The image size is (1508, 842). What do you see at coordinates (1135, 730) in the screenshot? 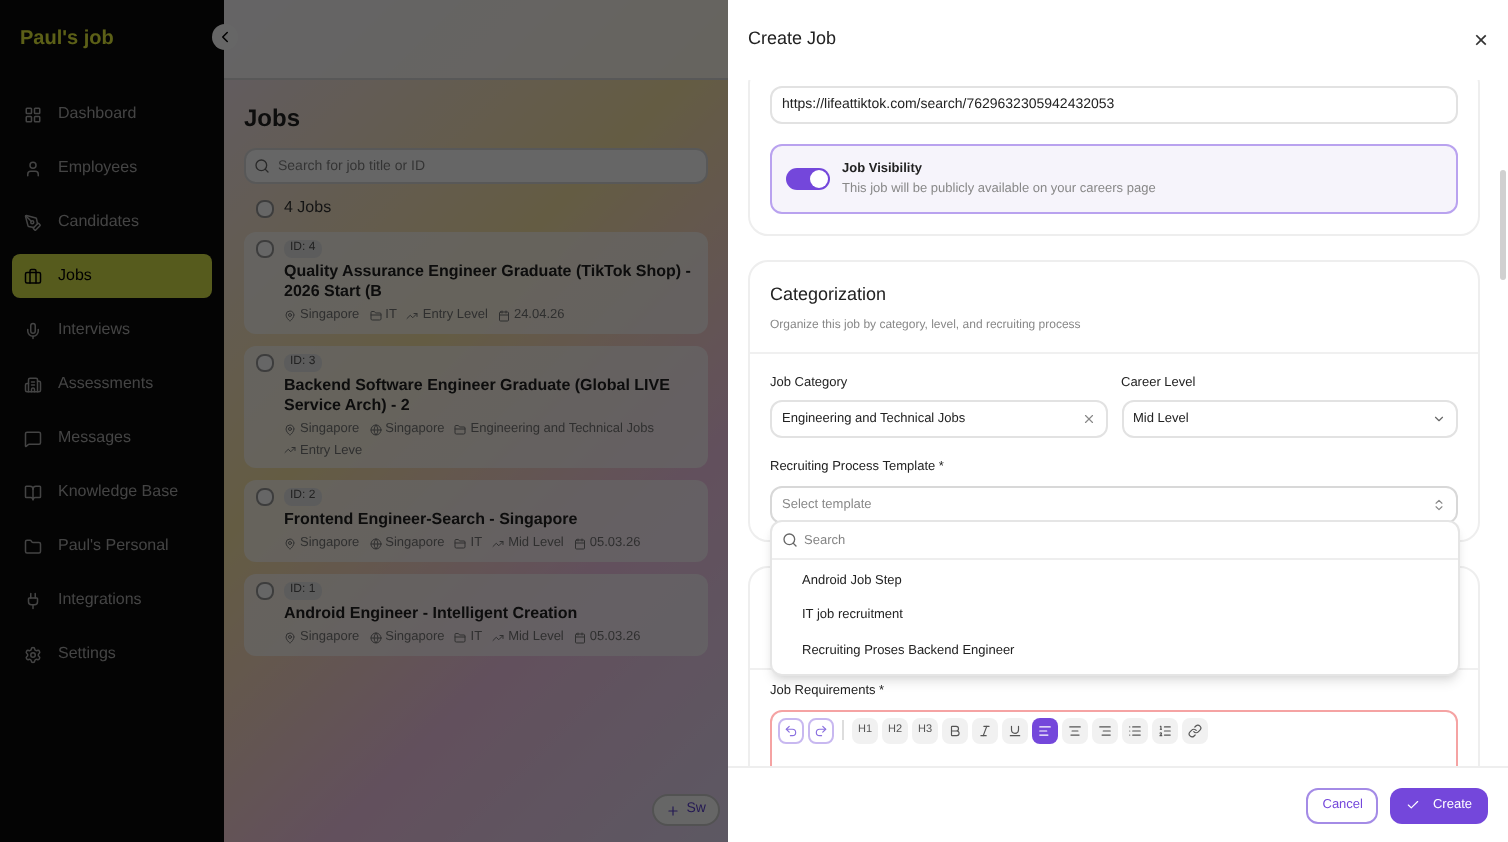
I see `bullet-list-icon` at bounding box center [1135, 730].